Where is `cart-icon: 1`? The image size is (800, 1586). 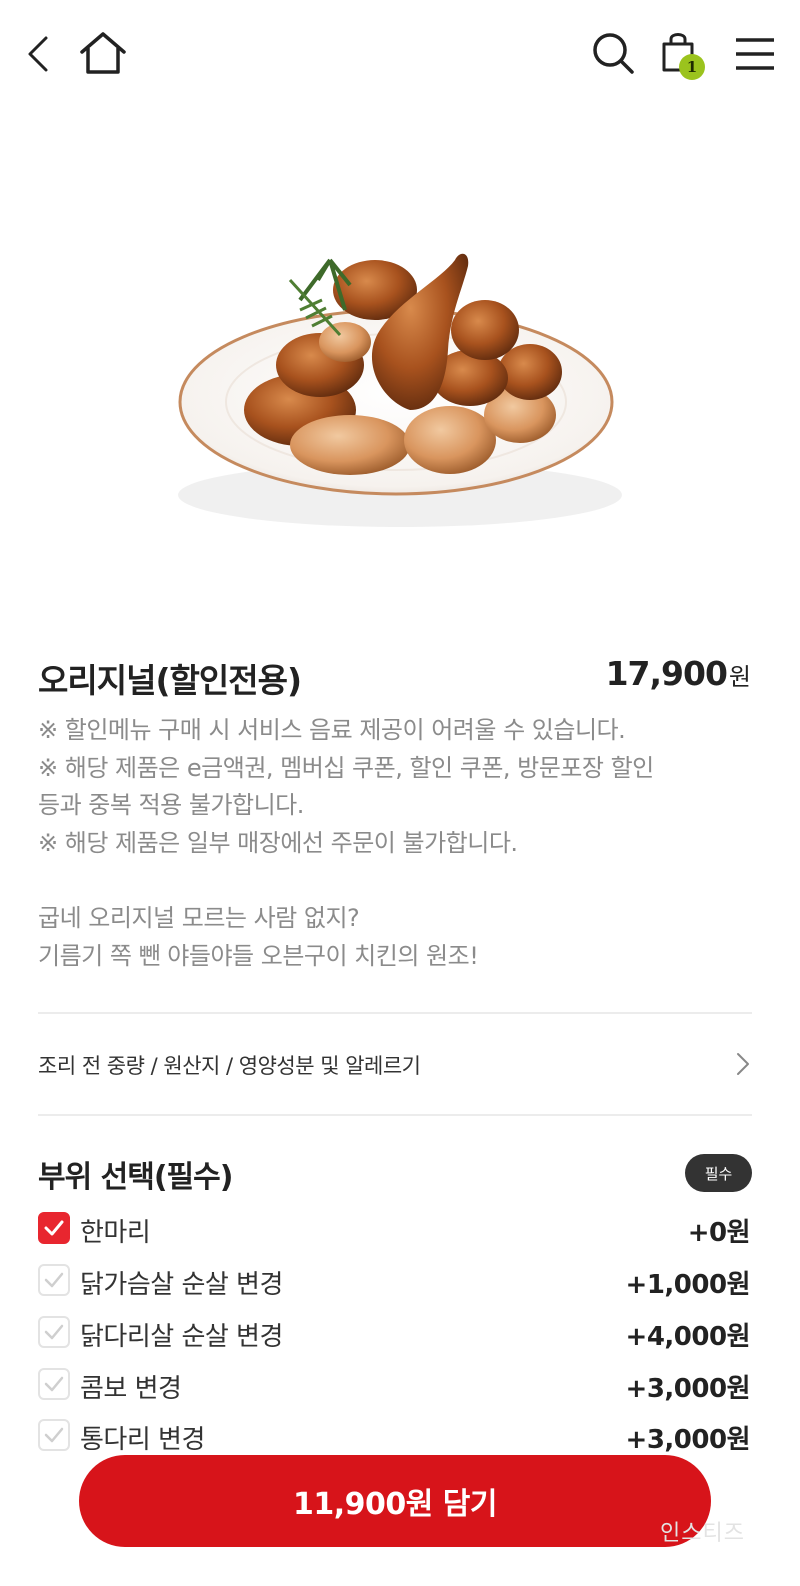
cart-icon: 1 is located at coordinates (681, 55).